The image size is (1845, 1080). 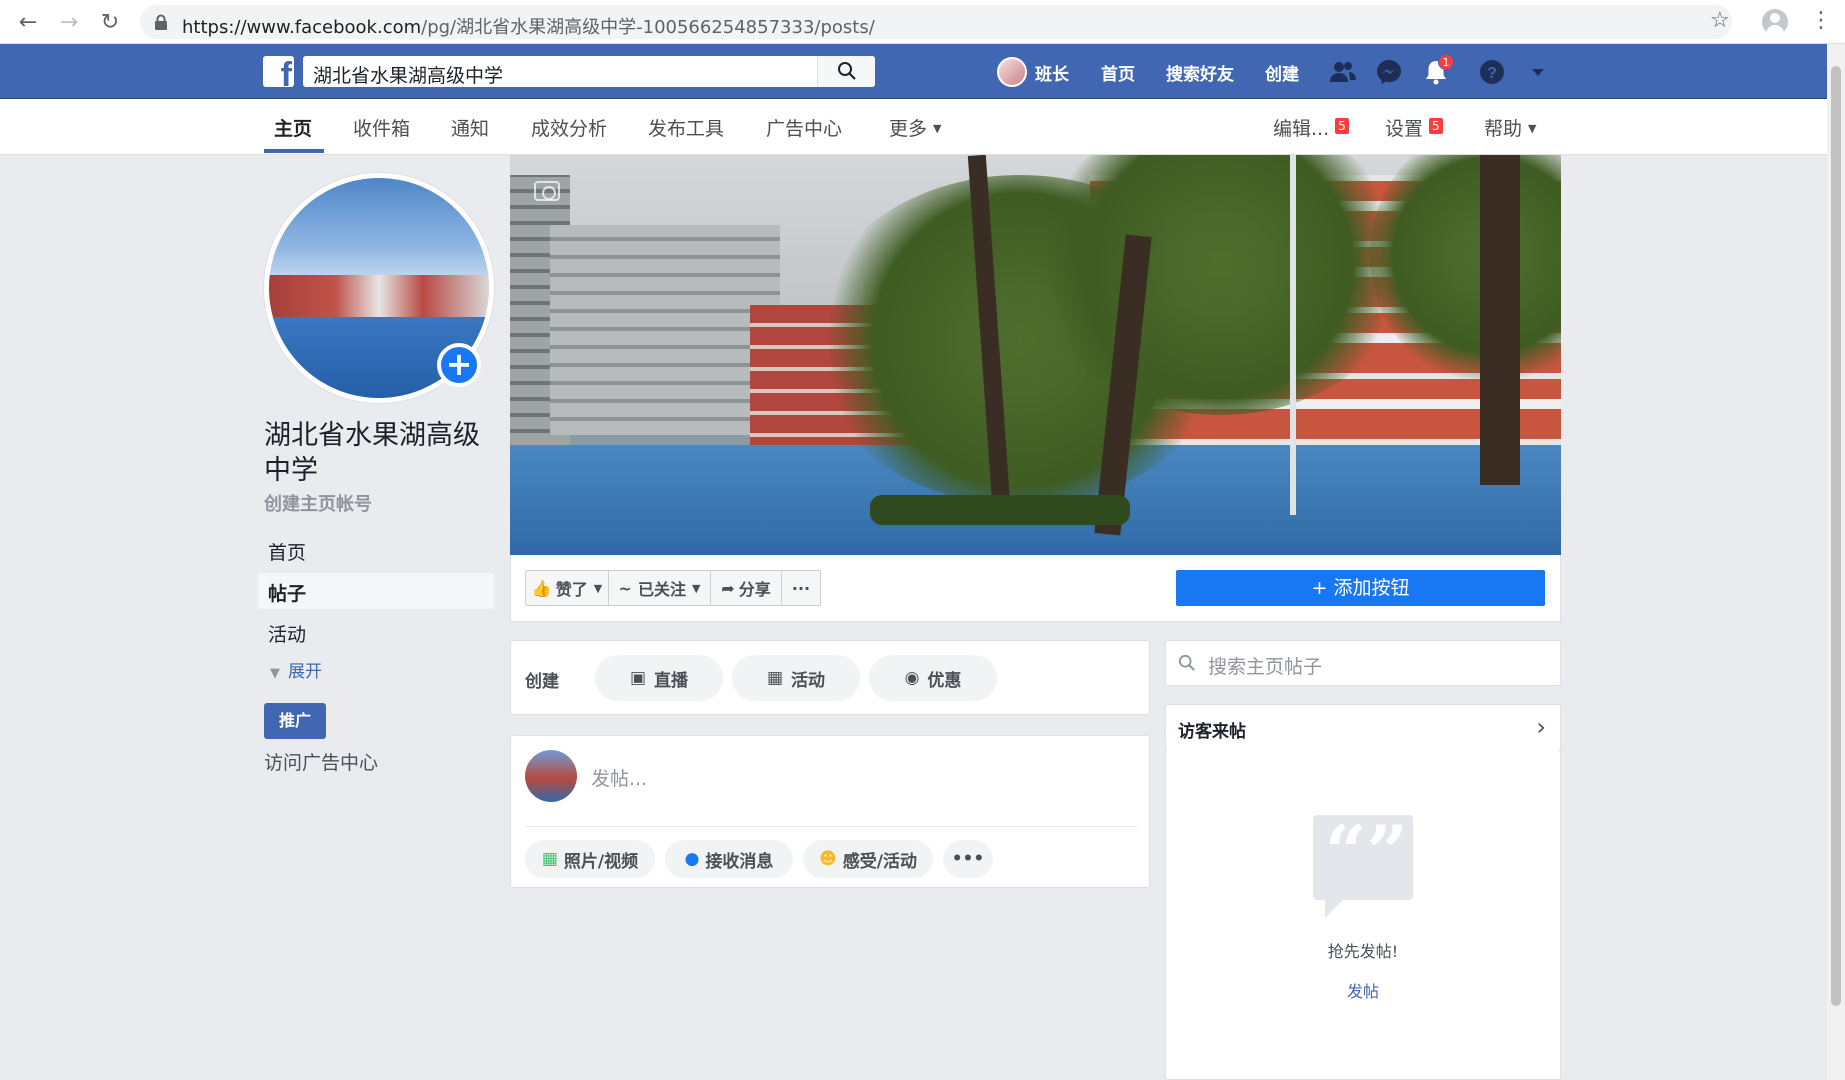 What do you see at coordinates (1363, 727) in the screenshot?
I see `visitor-posts-header: 访客来帖 ›` at bounding box center [1363, 727].